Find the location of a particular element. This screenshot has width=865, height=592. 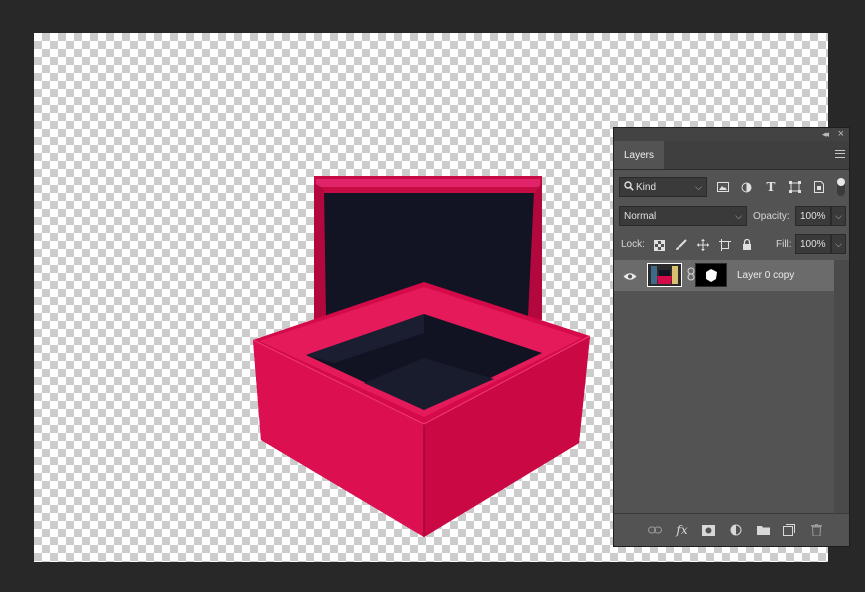

shape-filter-icon is located at coordinates (795, 187).